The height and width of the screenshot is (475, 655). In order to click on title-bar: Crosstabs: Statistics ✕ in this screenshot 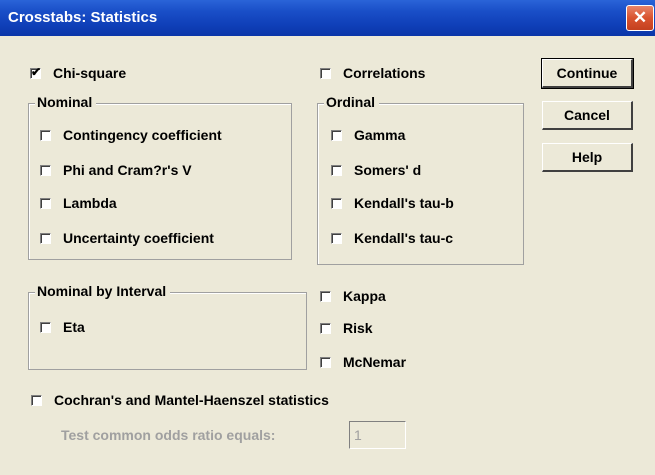, I will do `click(327, 18)`.